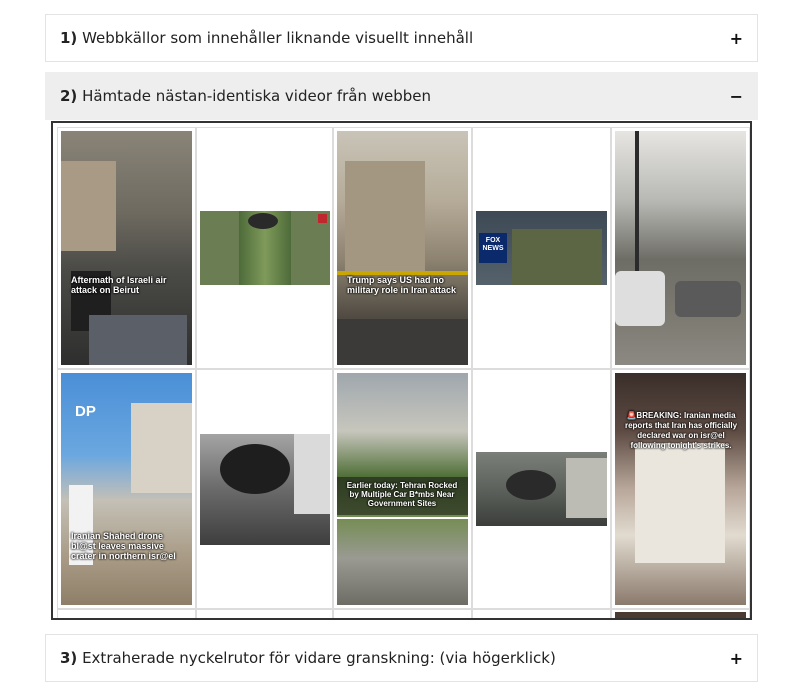 The image size is (792, 696). Describe the element at coordinates (557, 257) in the screenshot. I see `soldiers-shape` at that location.